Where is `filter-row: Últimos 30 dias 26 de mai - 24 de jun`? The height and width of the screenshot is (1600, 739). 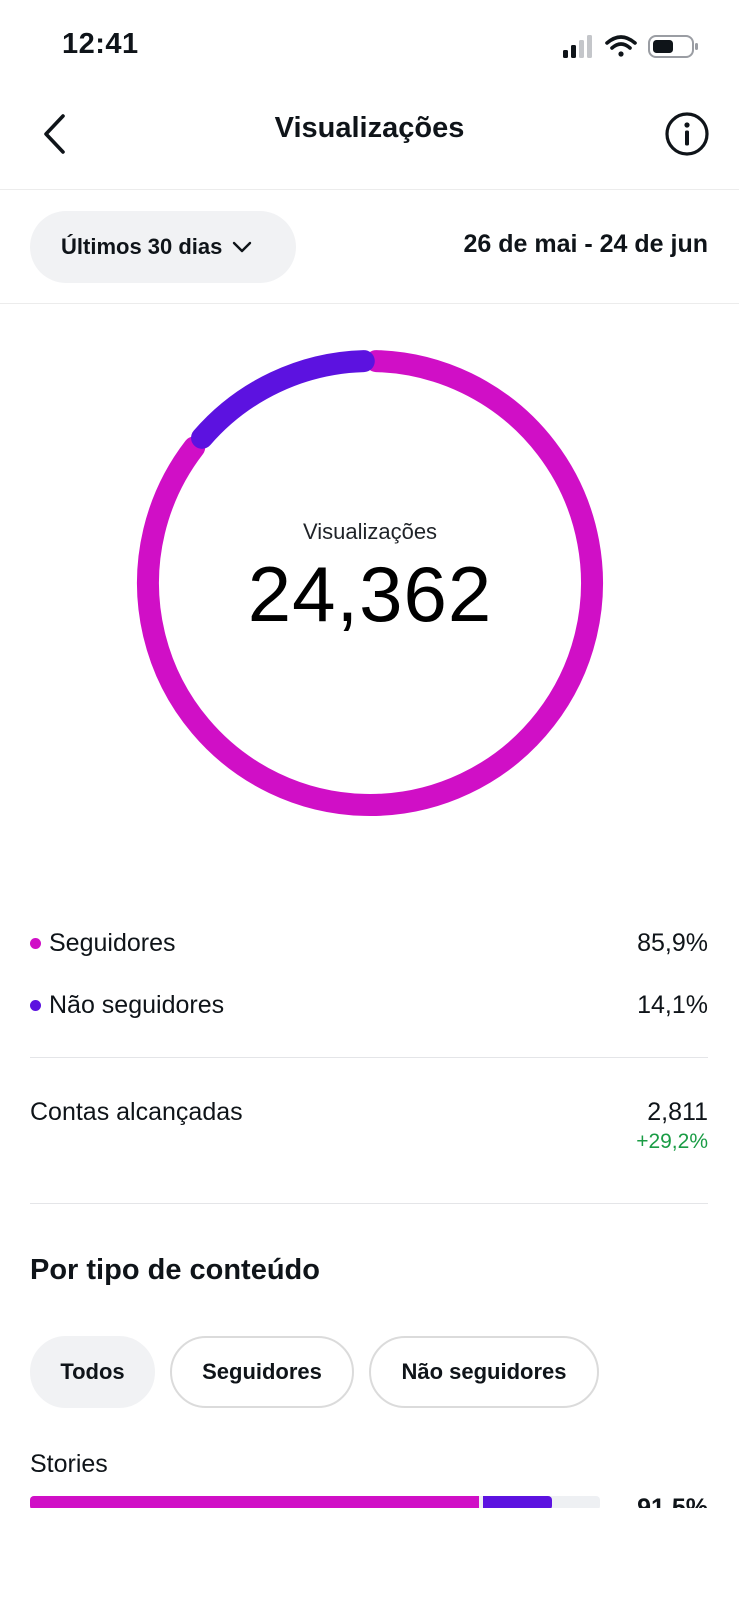 filter-row: Últimos 30 dias 26 de mai - 24 de jun is located at coordinates (369, 247).